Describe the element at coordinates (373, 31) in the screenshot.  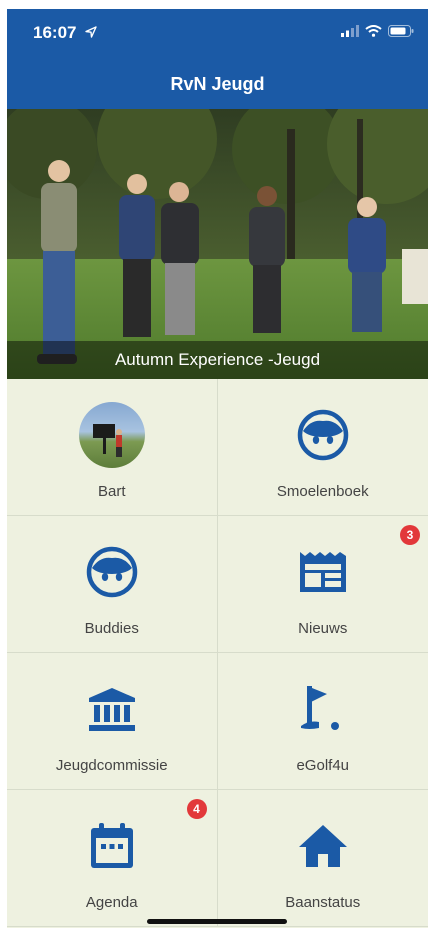
I see `wifi-icon` at that location.